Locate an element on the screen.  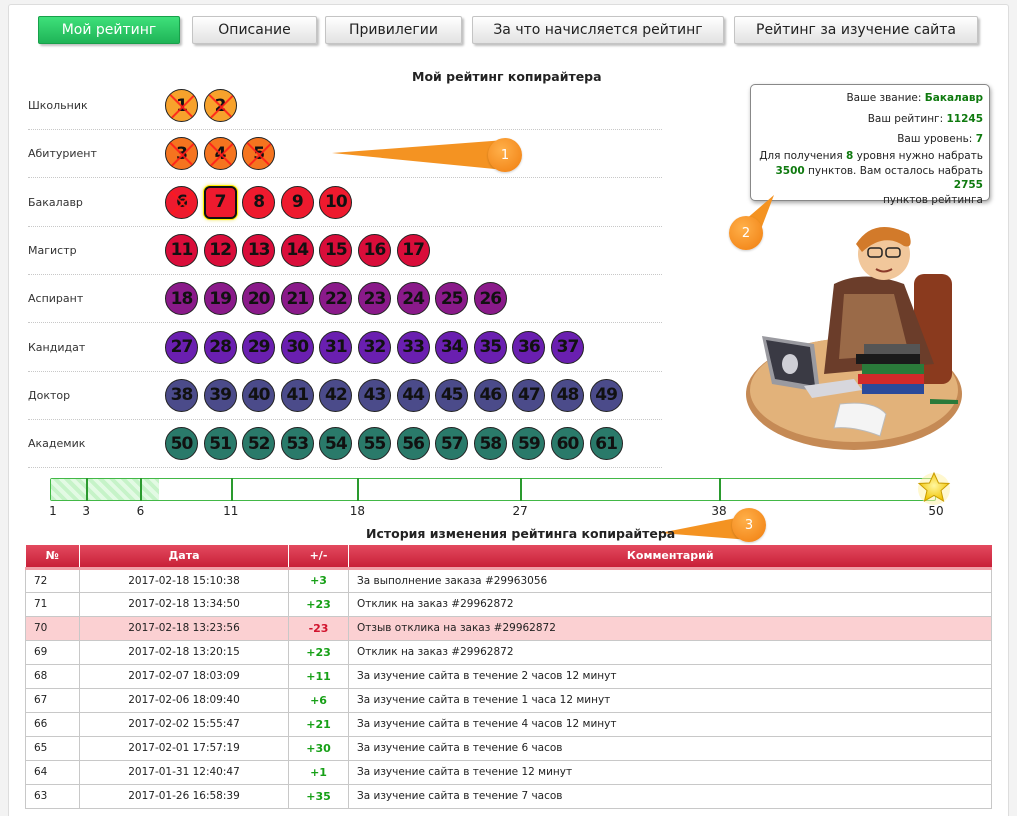
level-progress-bar is located at coordinates (493, 489).